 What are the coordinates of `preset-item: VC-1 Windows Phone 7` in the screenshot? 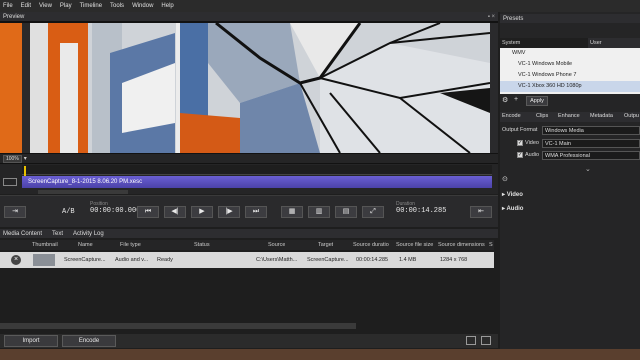 It's located at (570, 75).